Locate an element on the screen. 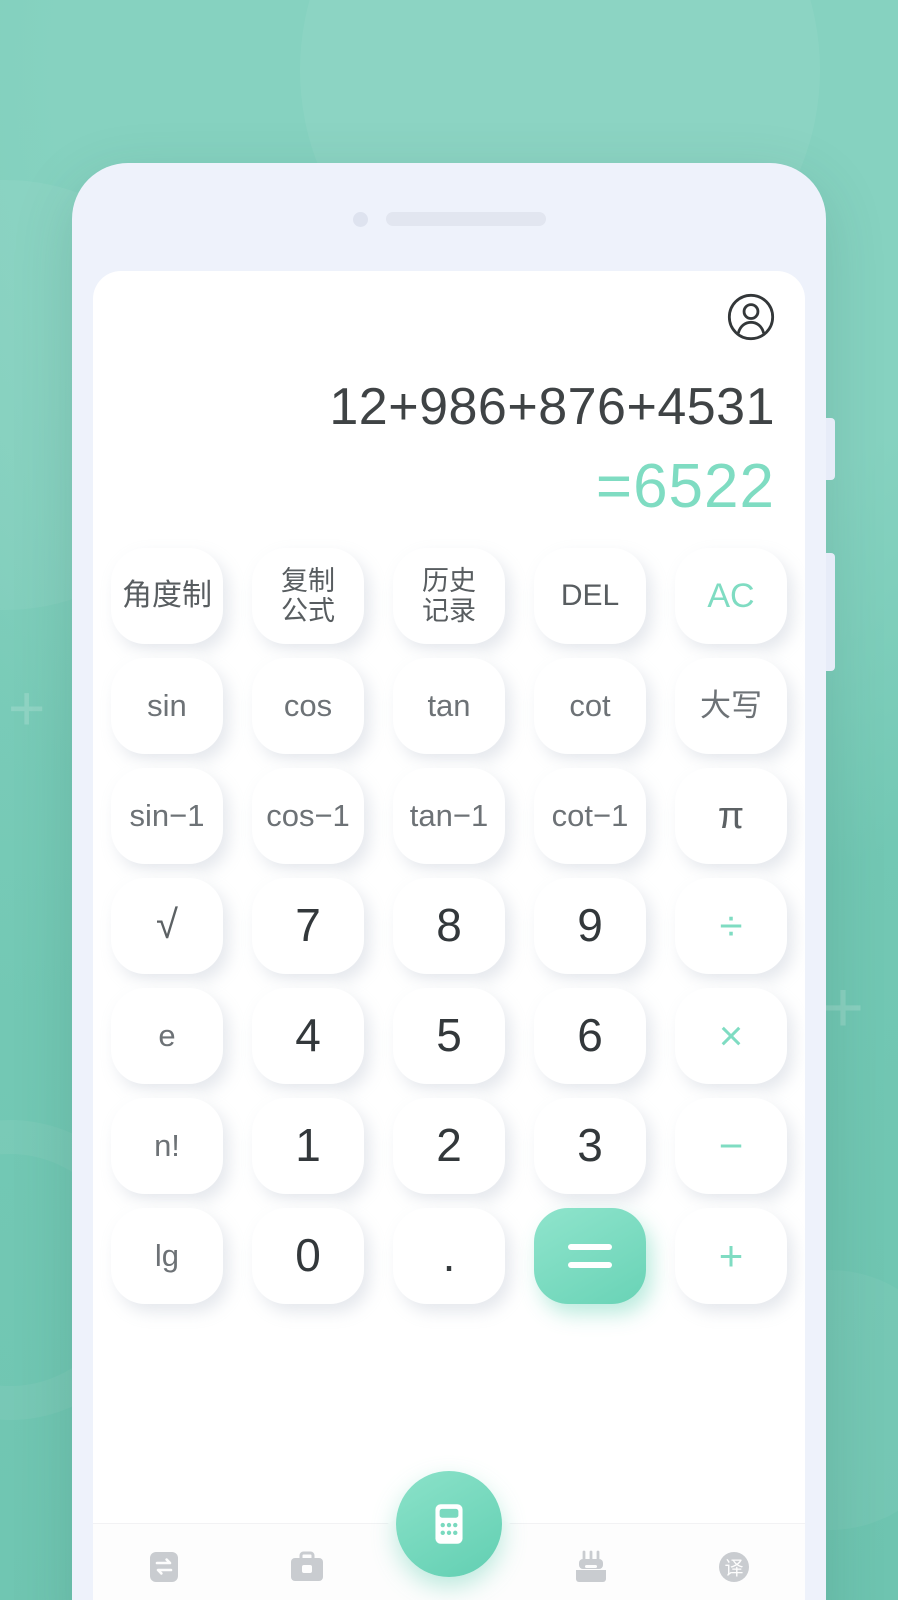 Image resolution: width=898 pixels, height=1600 pixels. keypad-row: n! 1 2 3− is located at coordinates (449, 1145).